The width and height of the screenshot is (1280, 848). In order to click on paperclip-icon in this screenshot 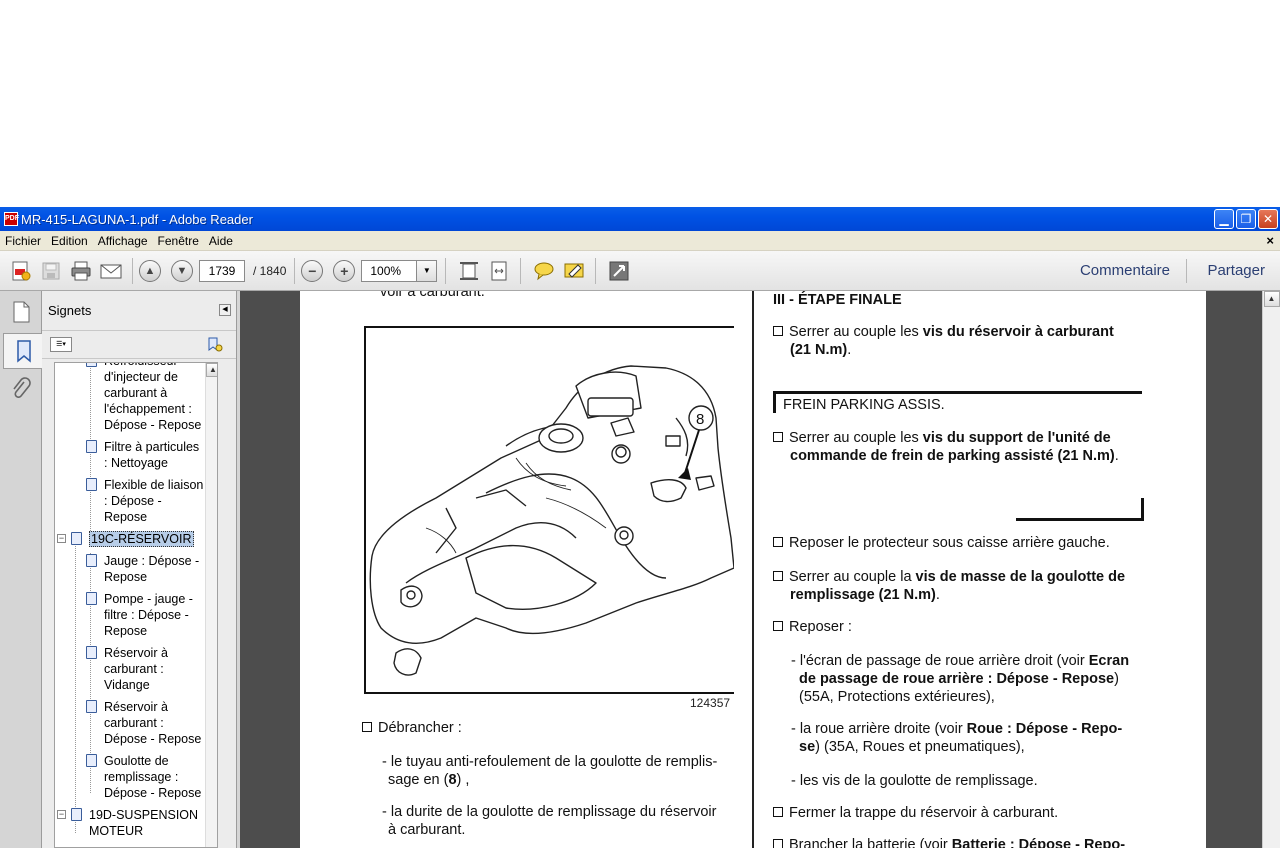, I will do `click(22, 387)`.